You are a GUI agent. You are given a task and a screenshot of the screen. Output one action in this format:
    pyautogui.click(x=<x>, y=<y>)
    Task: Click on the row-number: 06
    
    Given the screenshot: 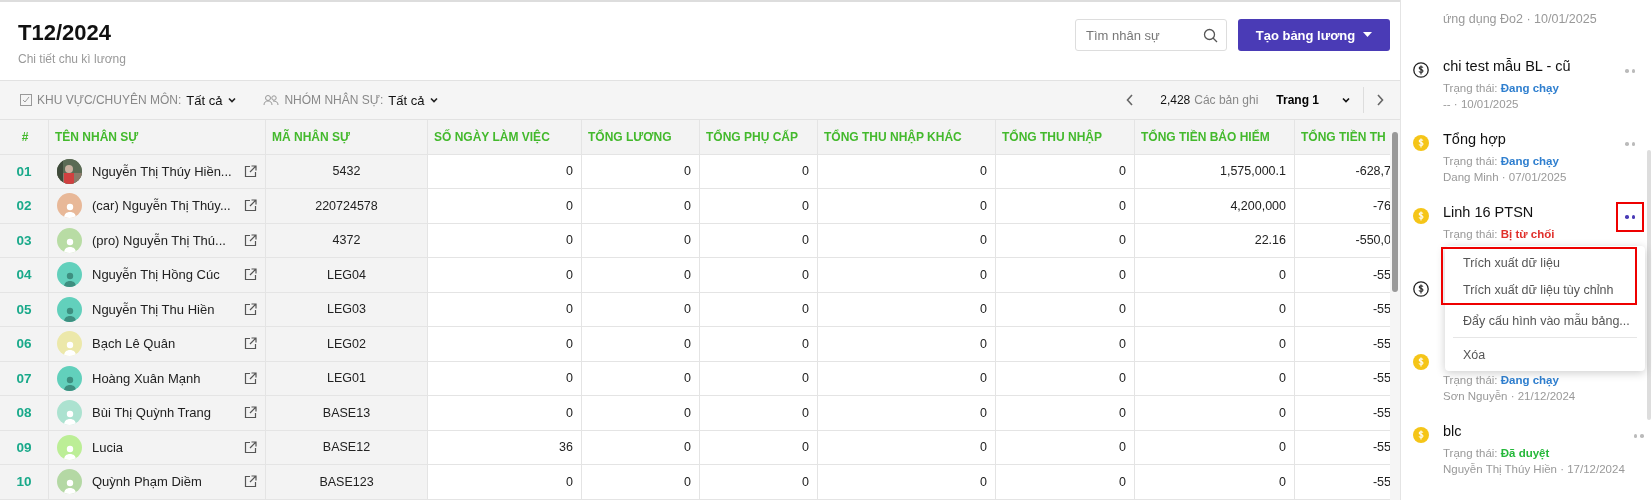 What is the action you would take?
    pyautogui.click(x=24, y=344)
    